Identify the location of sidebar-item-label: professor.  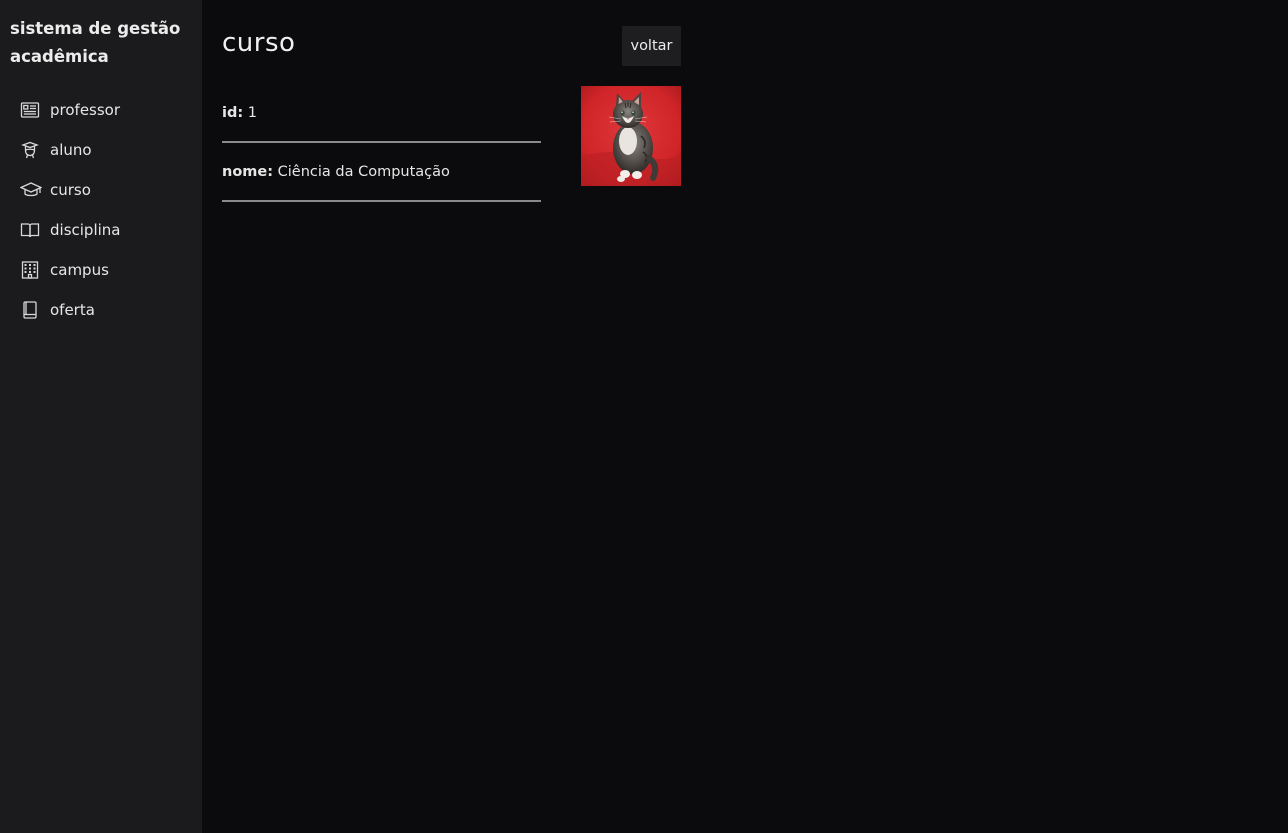
(85, 110).